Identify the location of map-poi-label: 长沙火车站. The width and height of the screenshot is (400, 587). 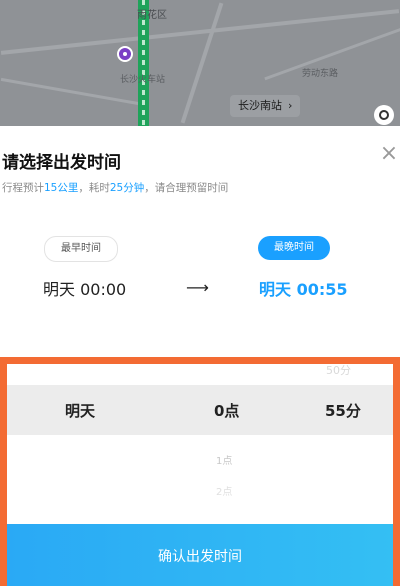
(143, 80).